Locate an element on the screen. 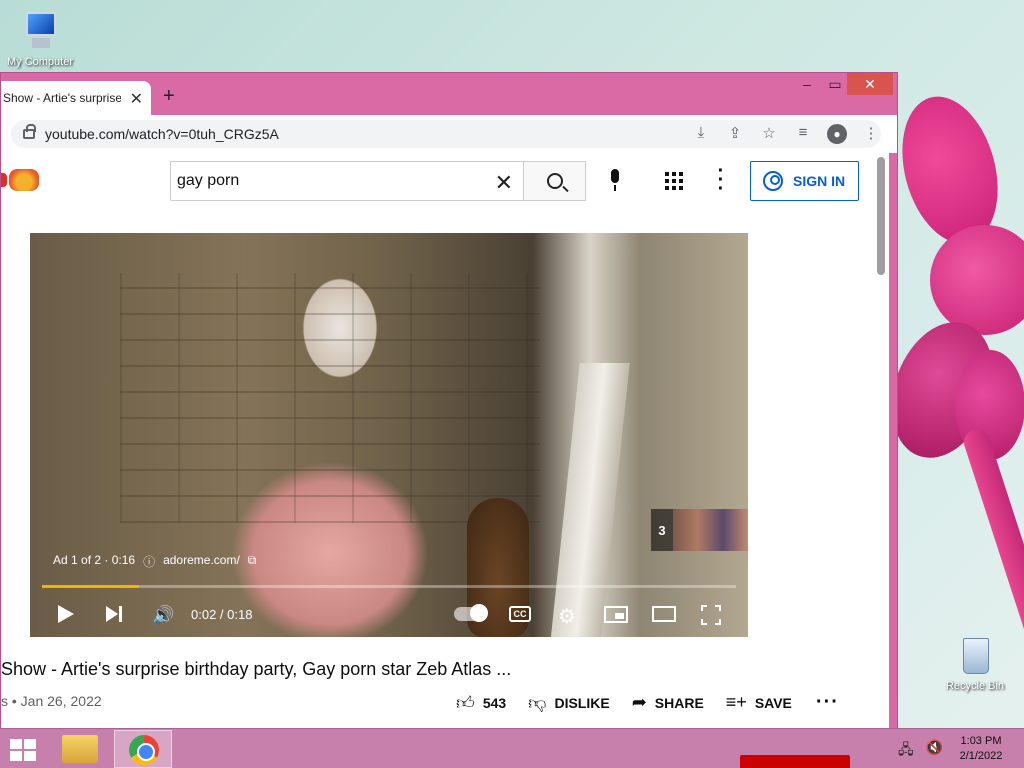  captions-button: CC is located at coordinates (520, 614).